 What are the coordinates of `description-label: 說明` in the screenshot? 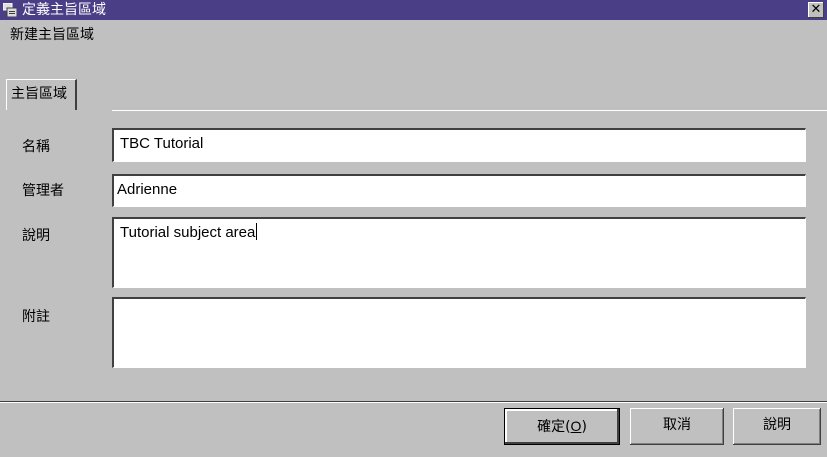 It's located at (36, 236).